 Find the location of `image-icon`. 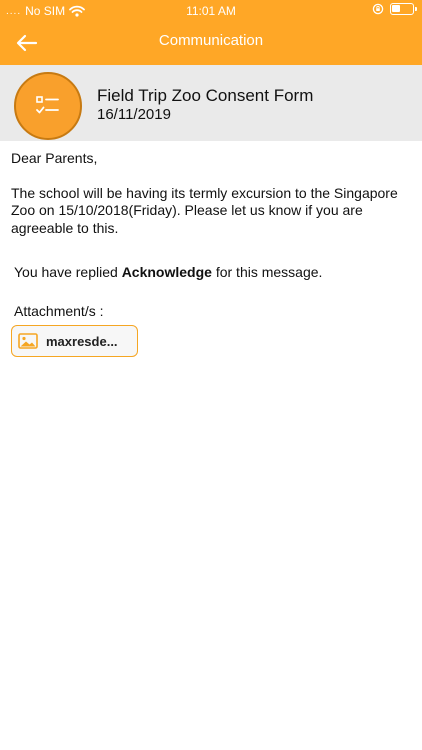

image-icon is located at coordinates (28, 341).